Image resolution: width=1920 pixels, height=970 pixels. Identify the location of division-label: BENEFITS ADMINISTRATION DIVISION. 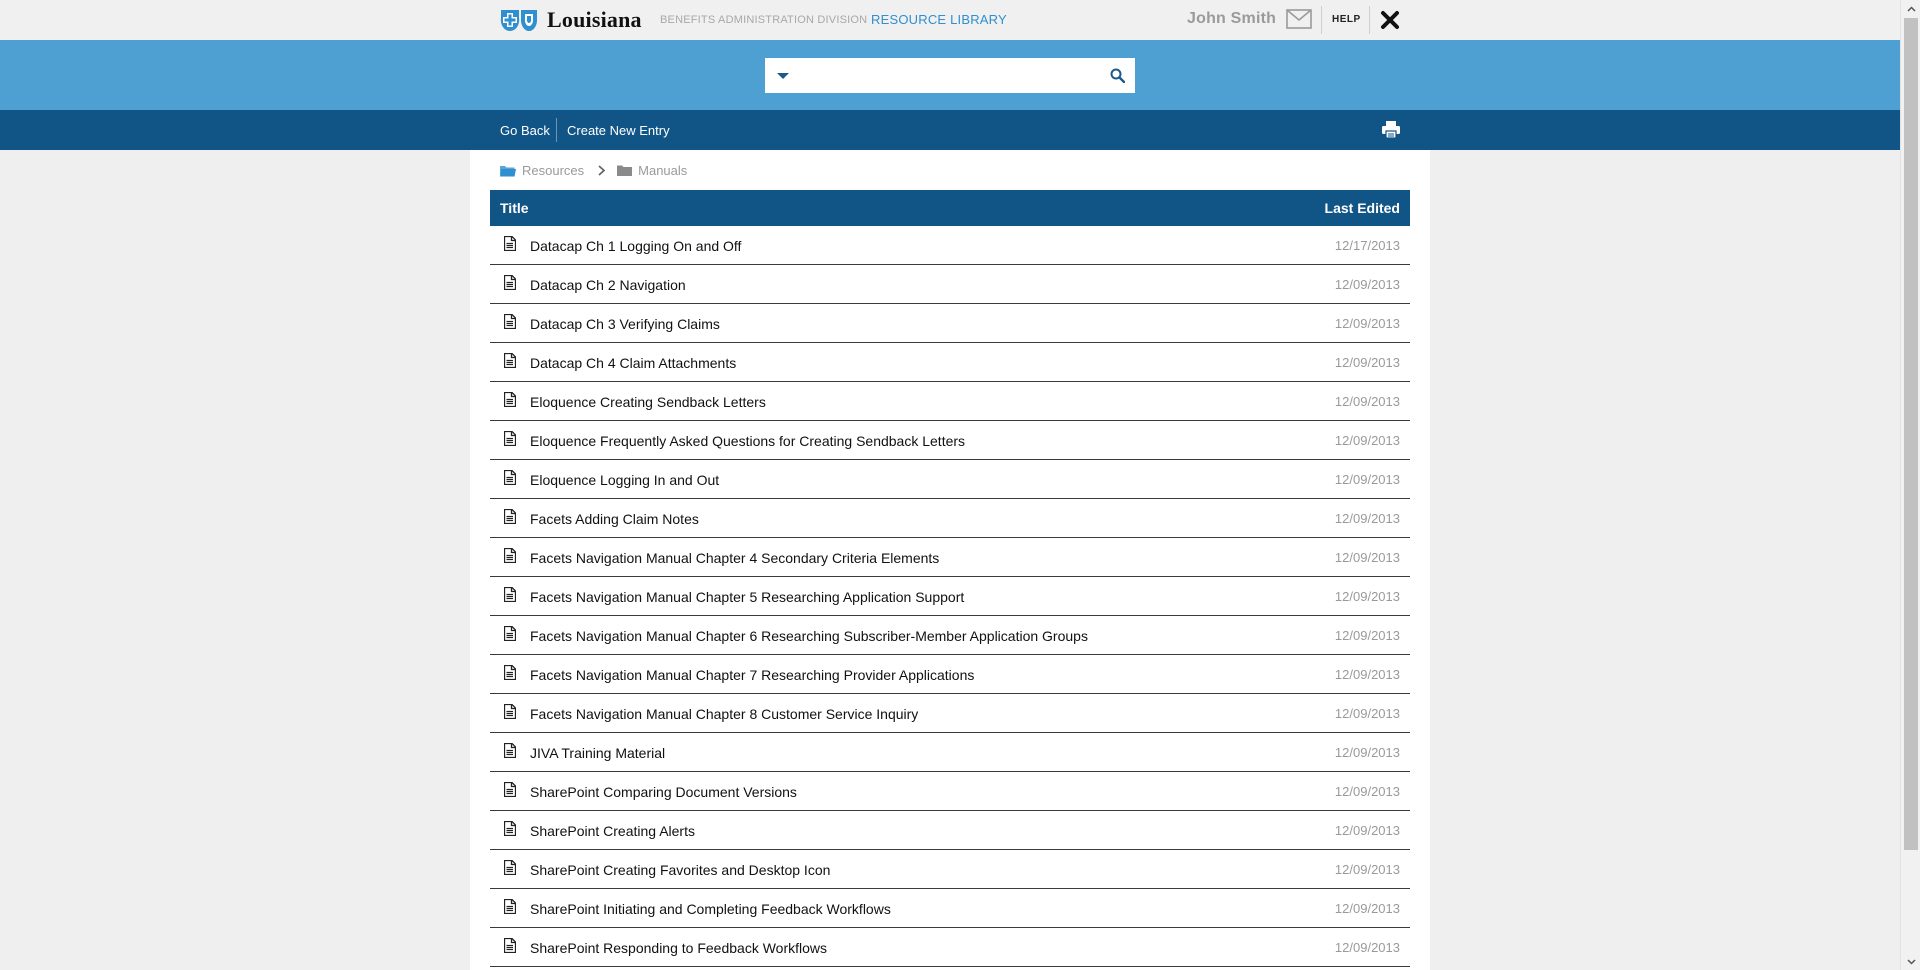
(764, 20).